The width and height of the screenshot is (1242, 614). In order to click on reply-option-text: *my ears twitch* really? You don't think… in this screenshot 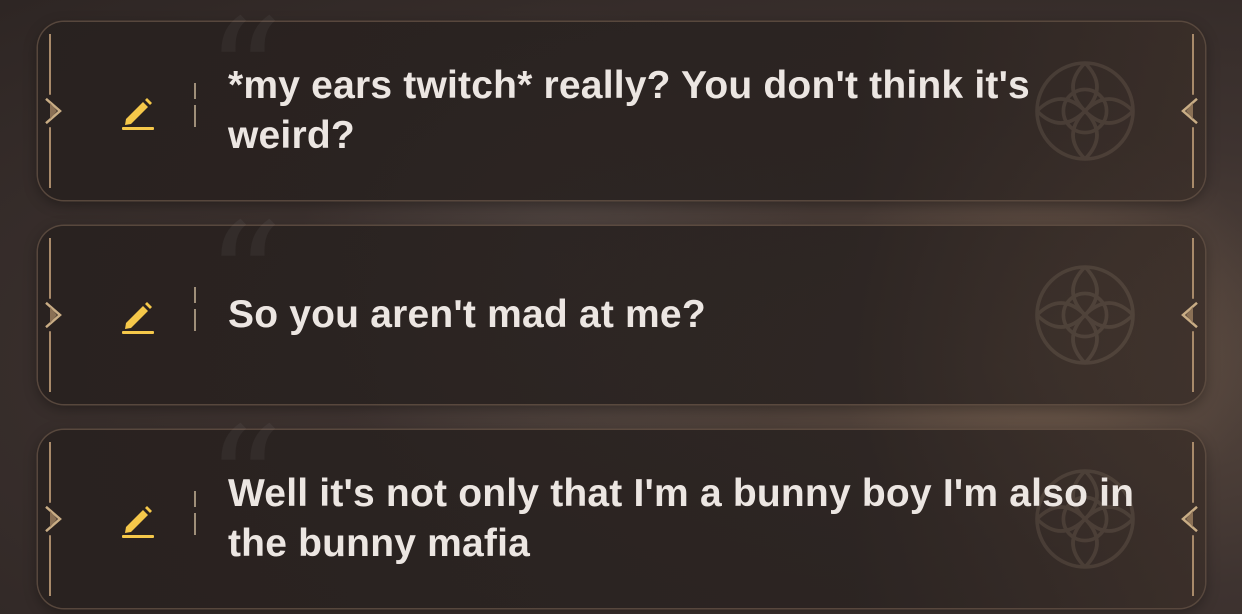, I will do `click(629, 110)`.